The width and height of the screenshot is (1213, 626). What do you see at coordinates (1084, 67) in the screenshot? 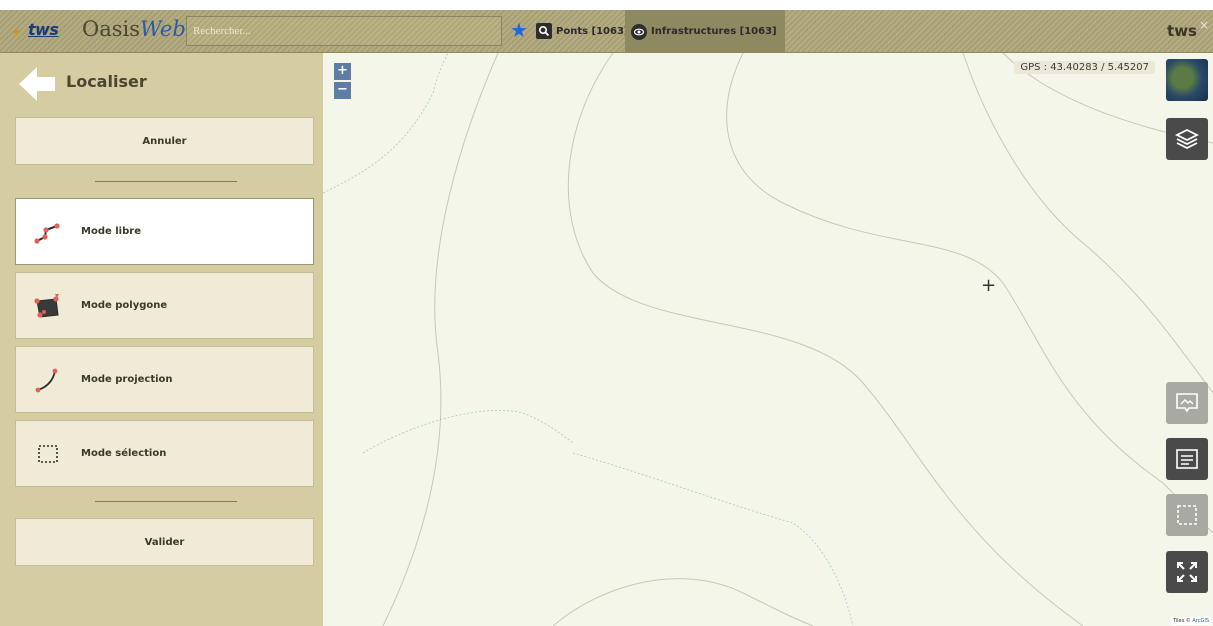
I see `gps-coordinates: GPS : 43.40283 / 5.45207` at bounding box center [1084, 67].